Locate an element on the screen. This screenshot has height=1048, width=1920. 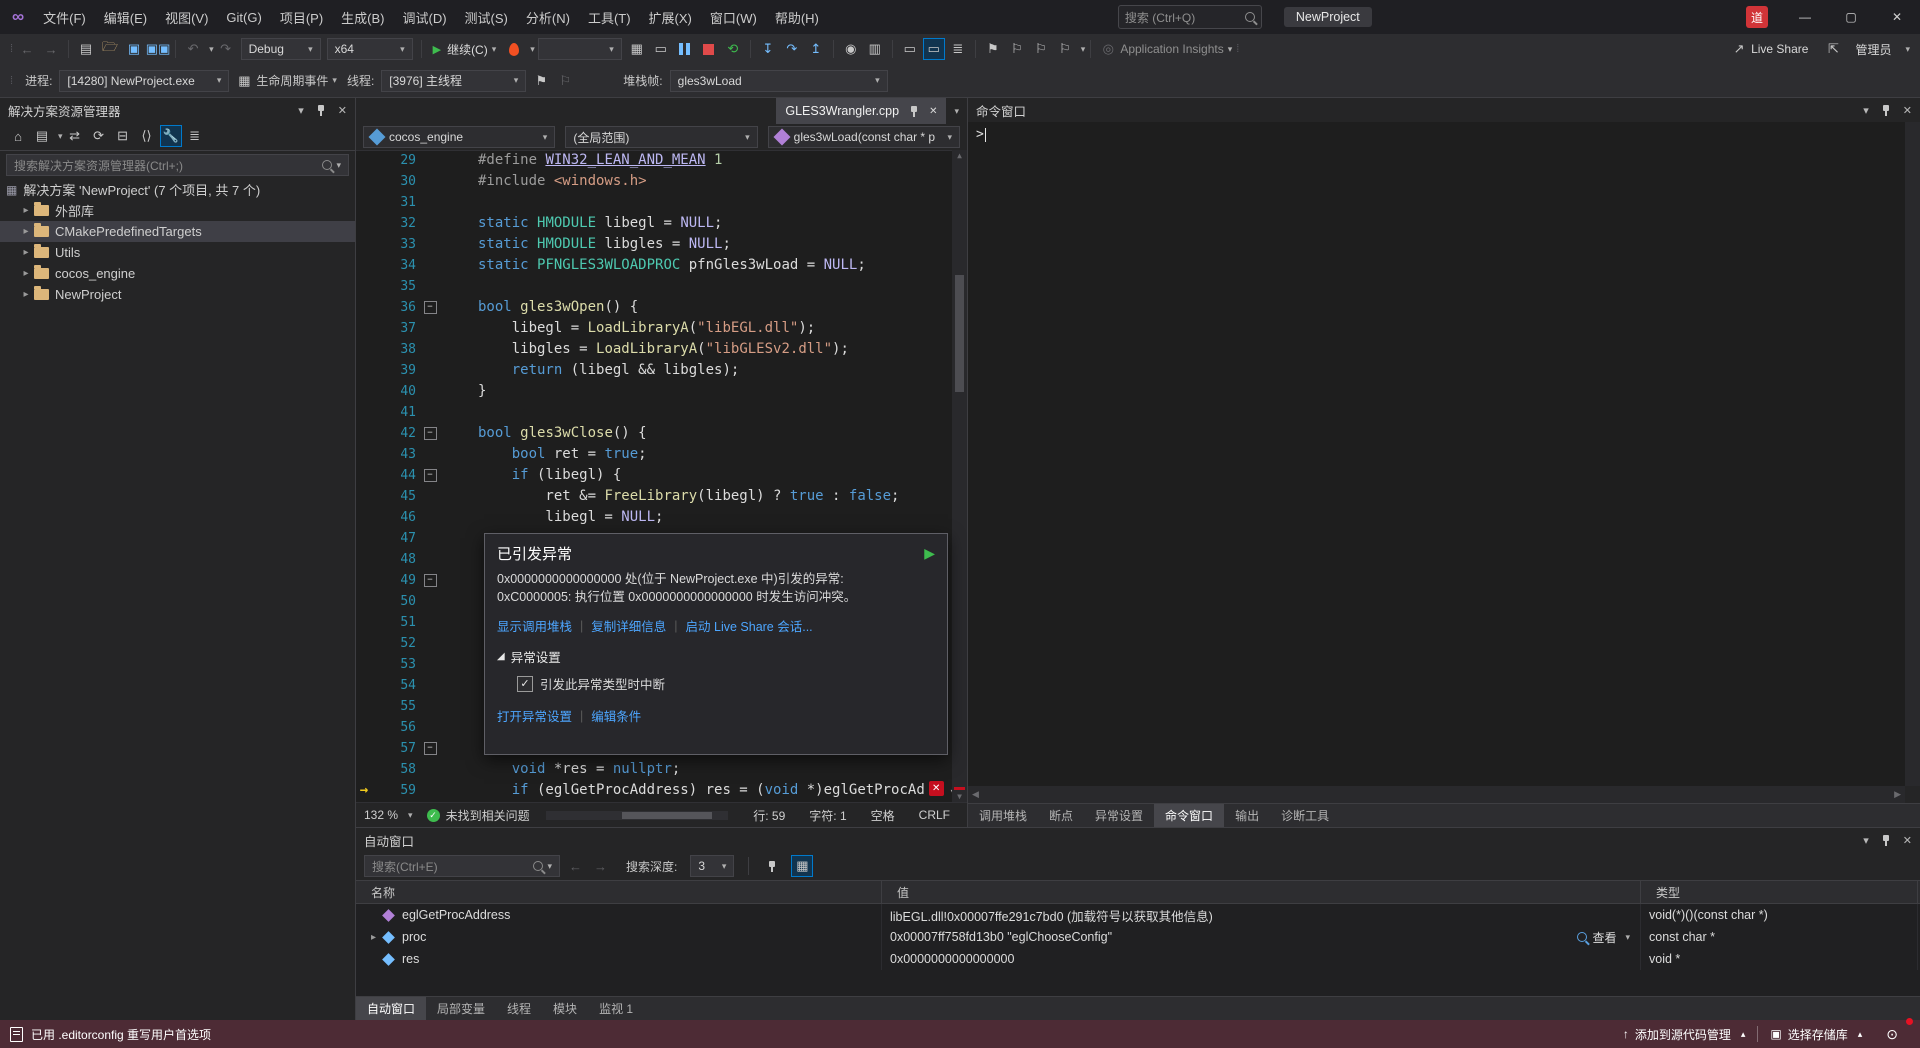
menu-item: 窗口(W) is located at coordinates (733, 17).